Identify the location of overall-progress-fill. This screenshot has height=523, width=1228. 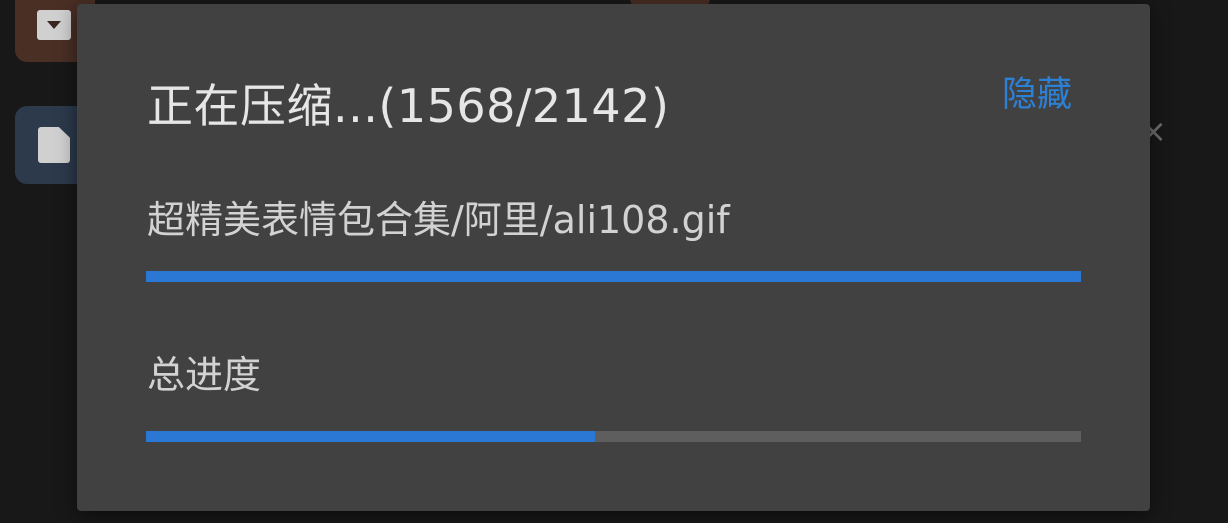
(370, 436).